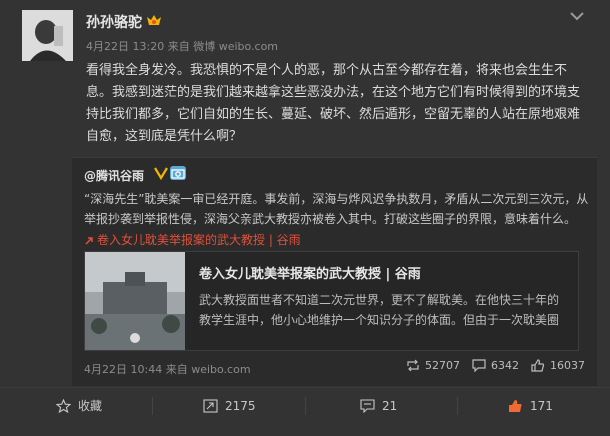  I want to click on repost-meta: 4月22日 10:44 来自 weibo.com, so click(167, 369).